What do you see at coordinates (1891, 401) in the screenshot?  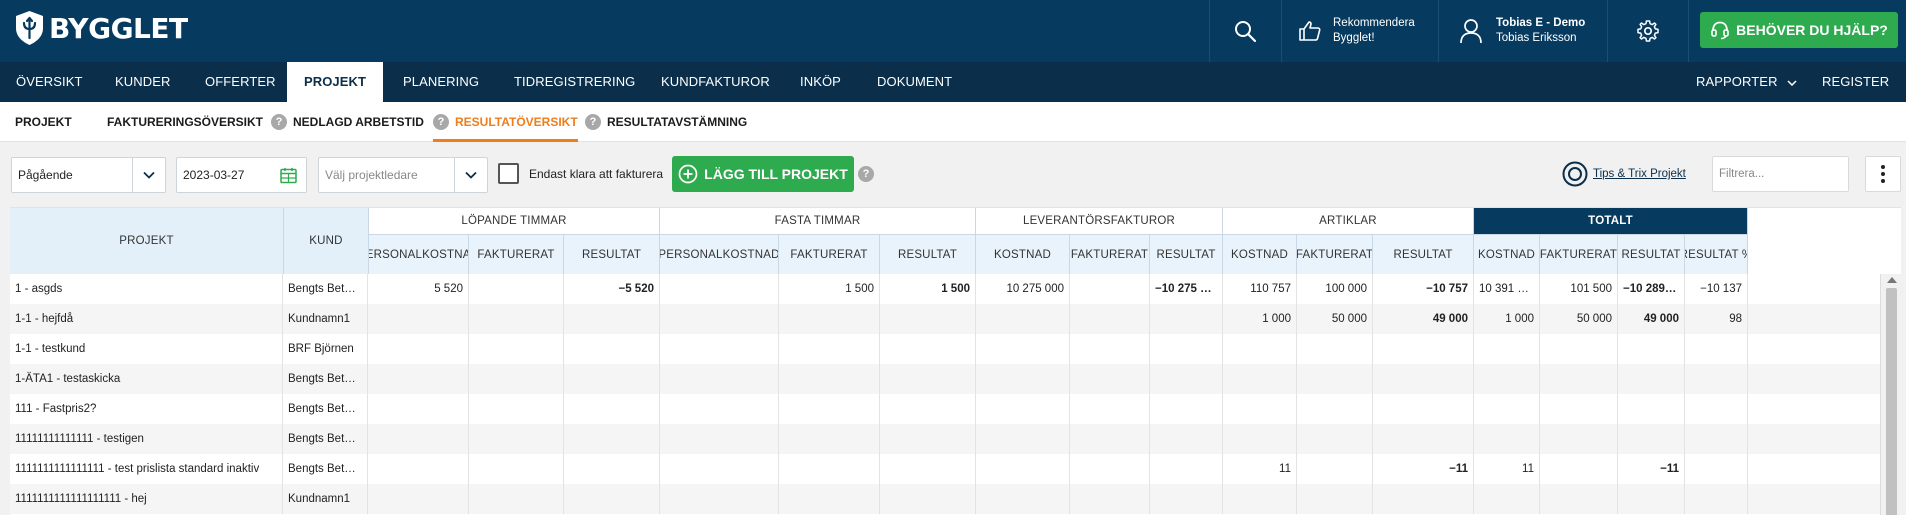 I see `scrollbar-thumb` at bounding box center [1891, 401].